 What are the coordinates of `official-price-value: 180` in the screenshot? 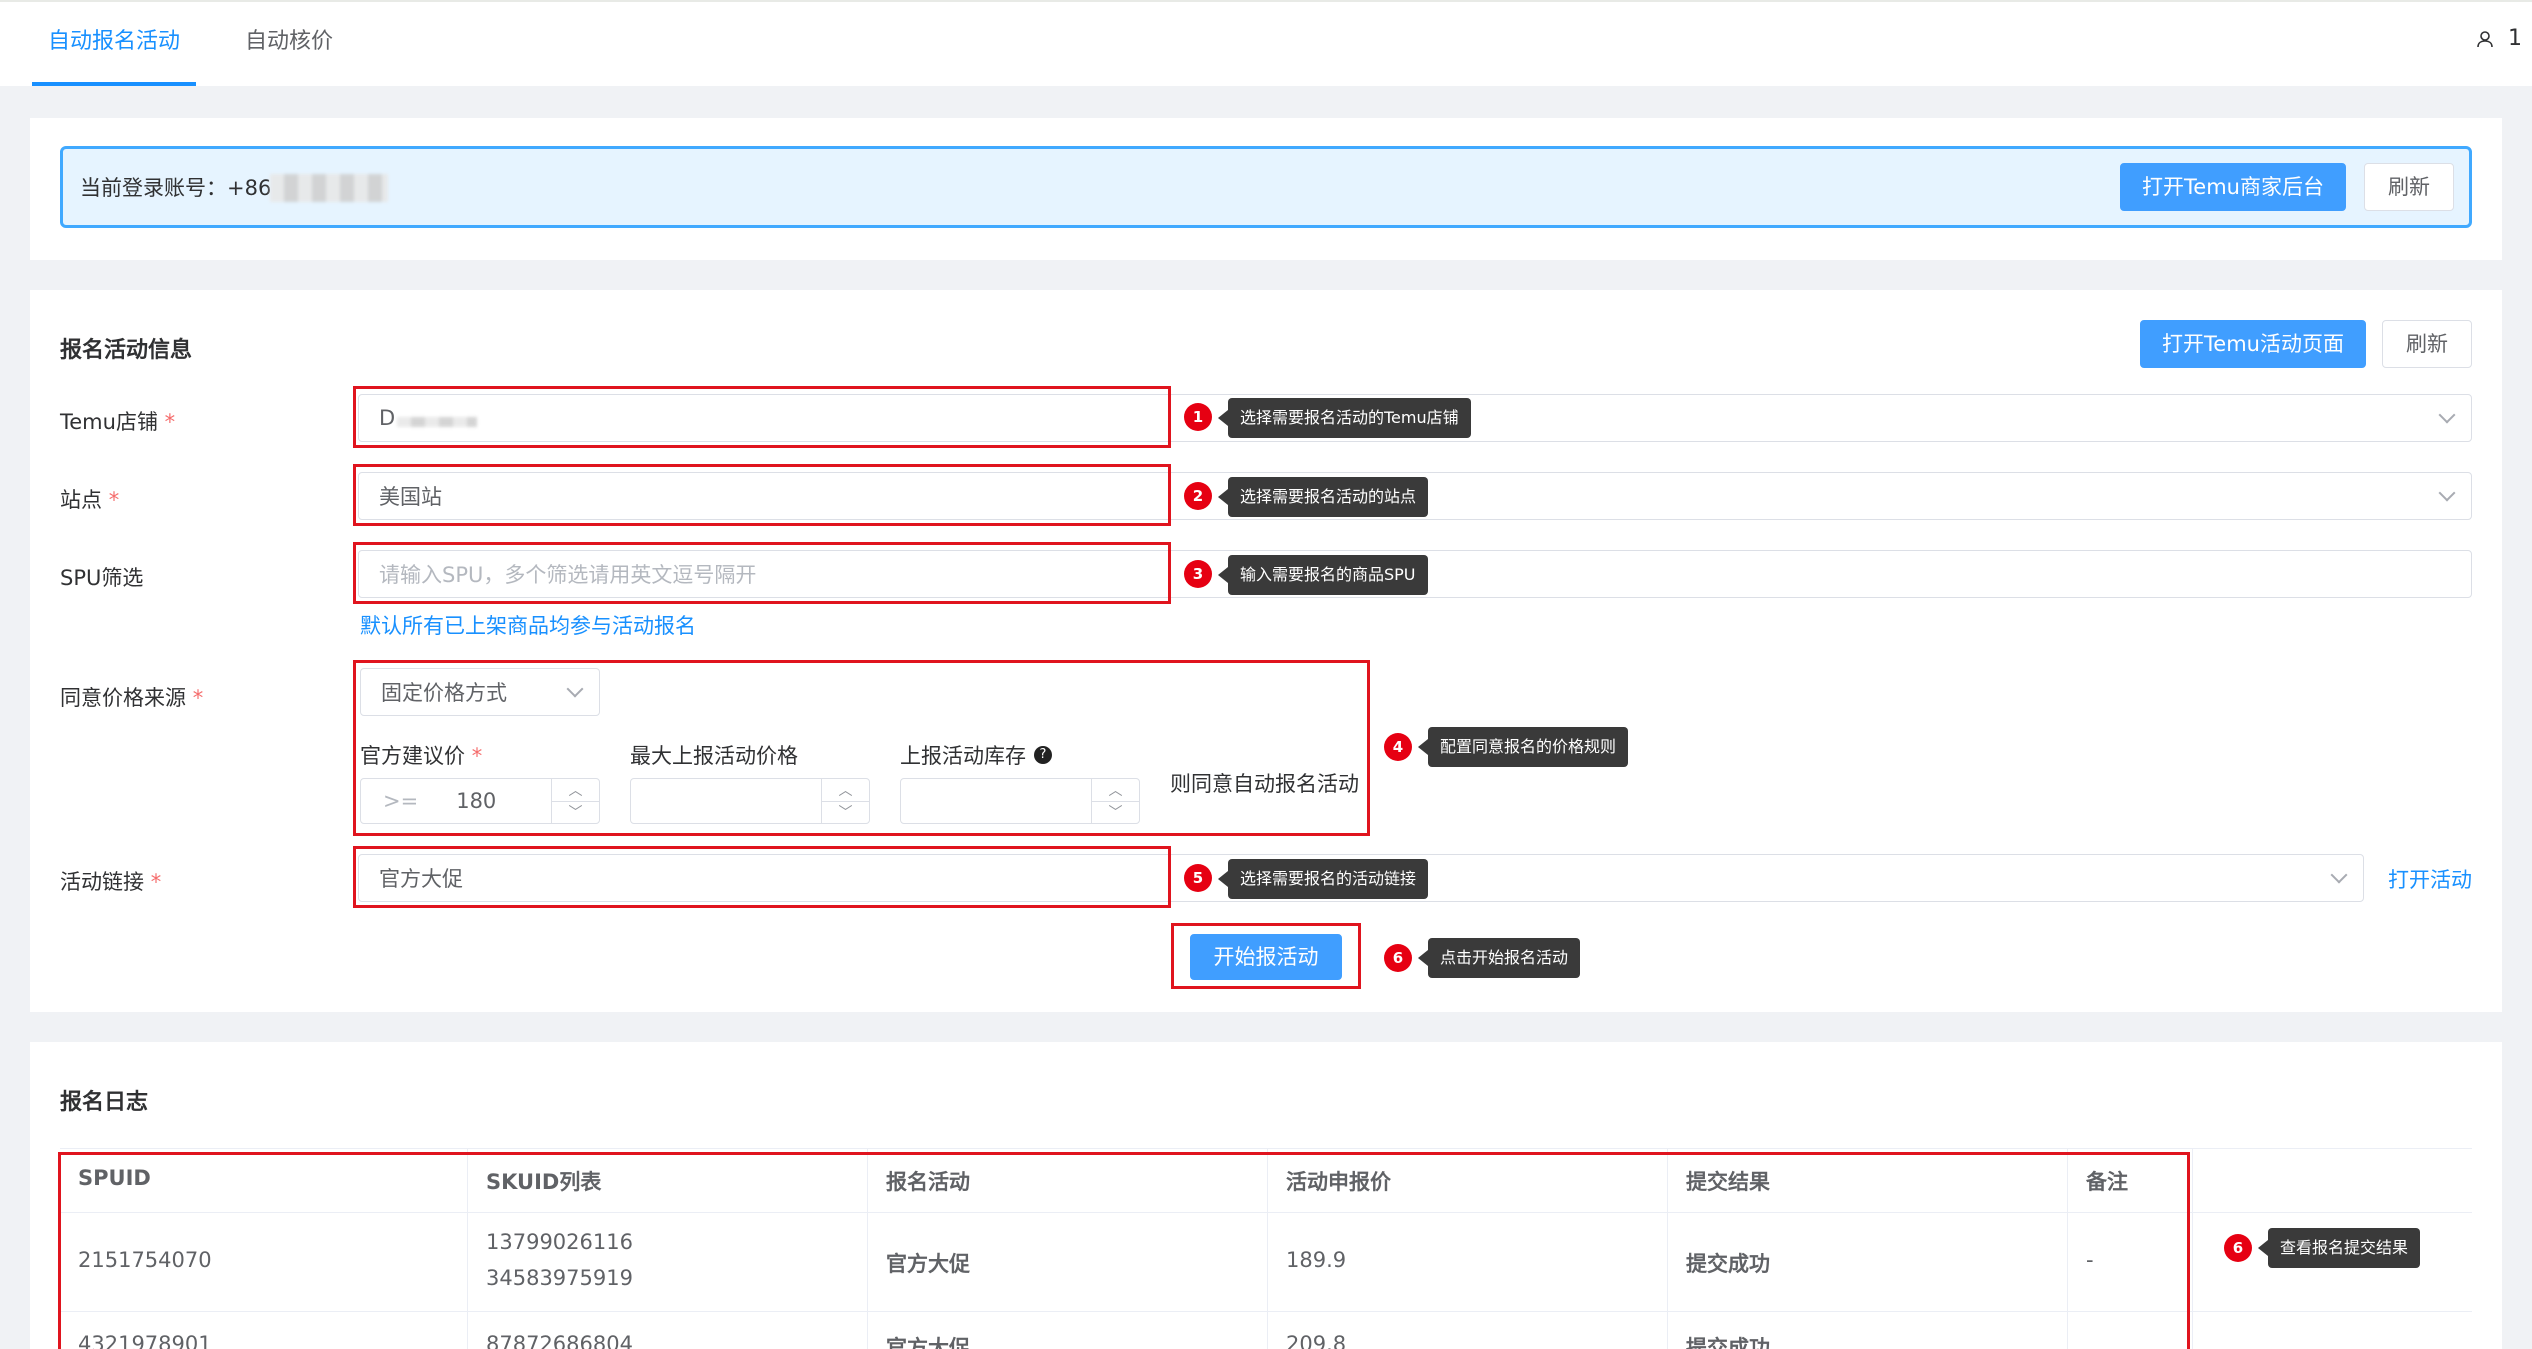 It's located at (476, 801).